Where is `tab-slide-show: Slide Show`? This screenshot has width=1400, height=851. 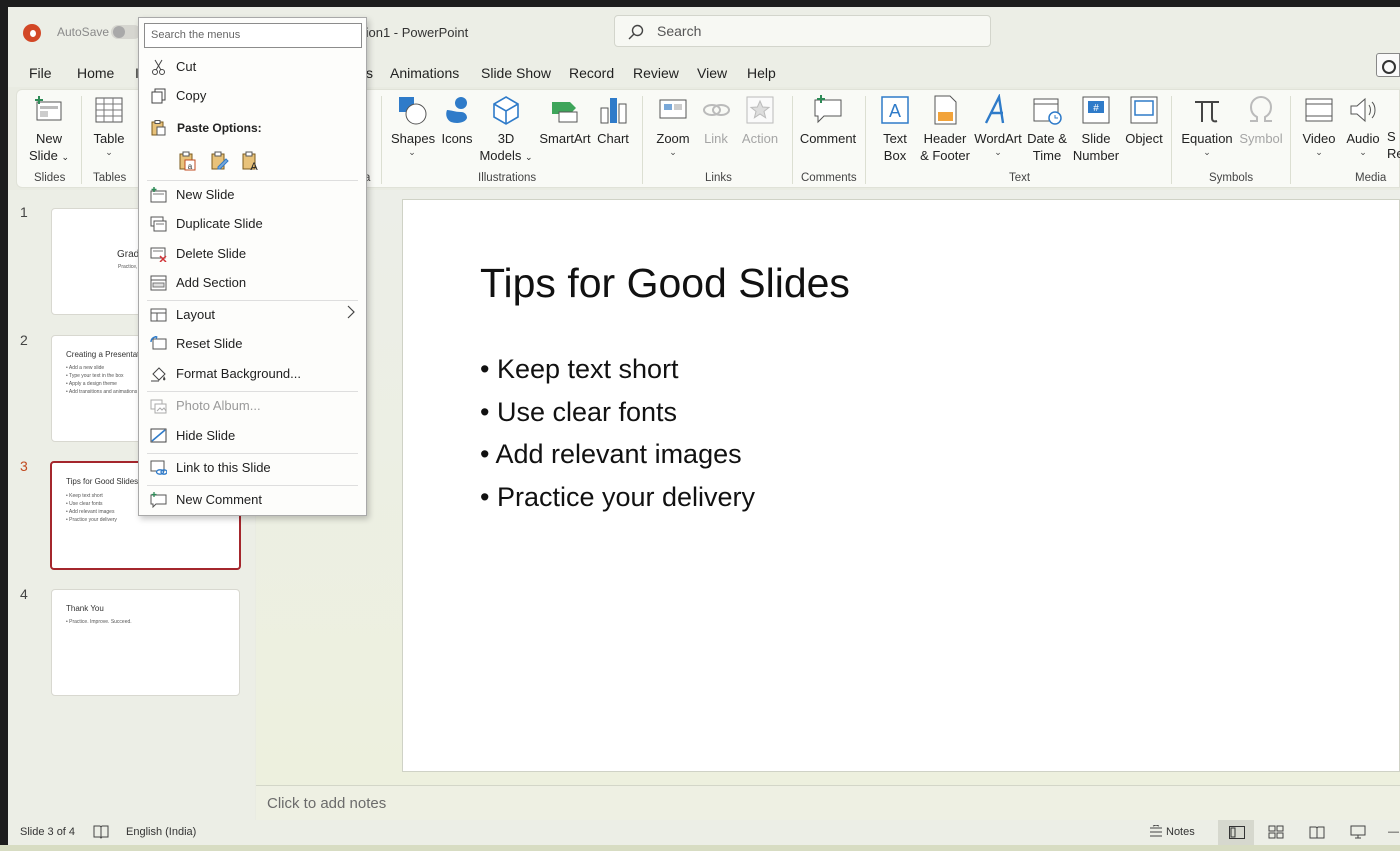
tab-slide-show: Slide Show is located at coordinates (516, 73).